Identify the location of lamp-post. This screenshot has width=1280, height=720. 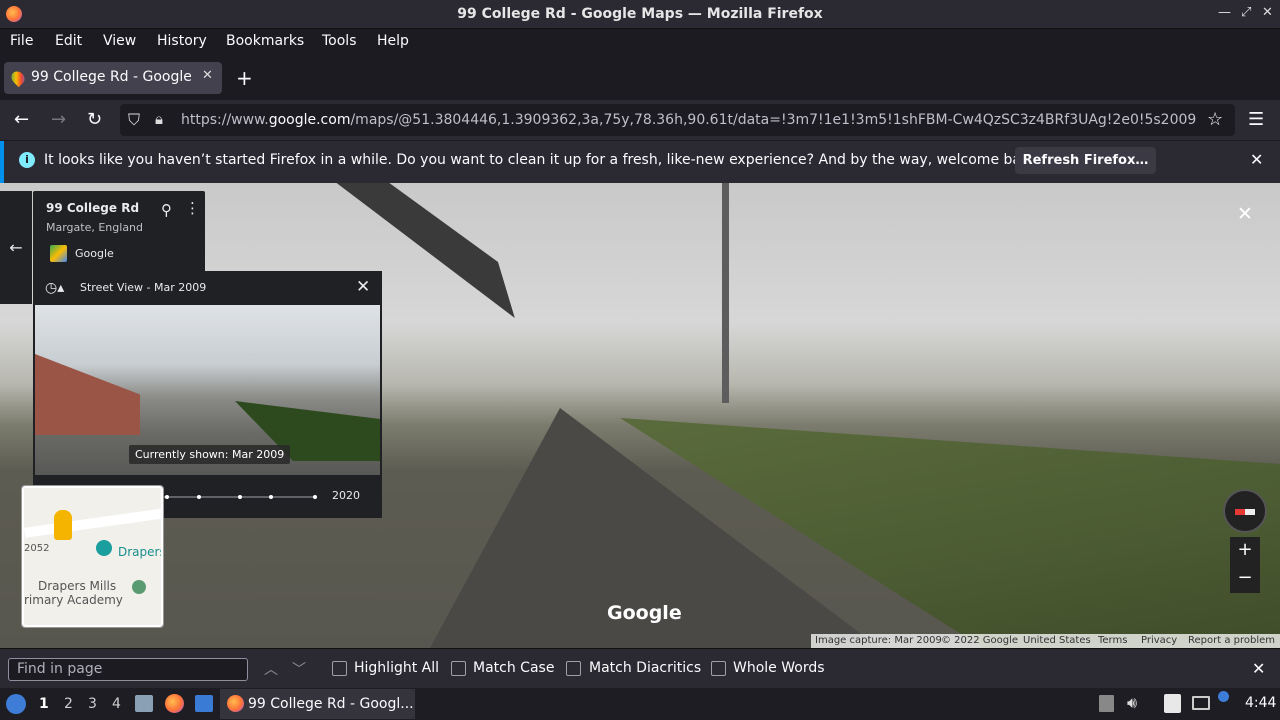
(725, 293).